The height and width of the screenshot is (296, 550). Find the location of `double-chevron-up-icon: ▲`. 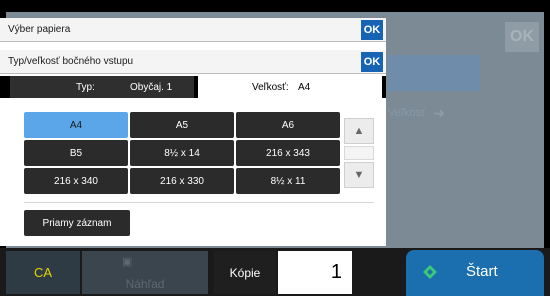

double-chevron-up-icon: ▲ is located at coordinates (359, 131).